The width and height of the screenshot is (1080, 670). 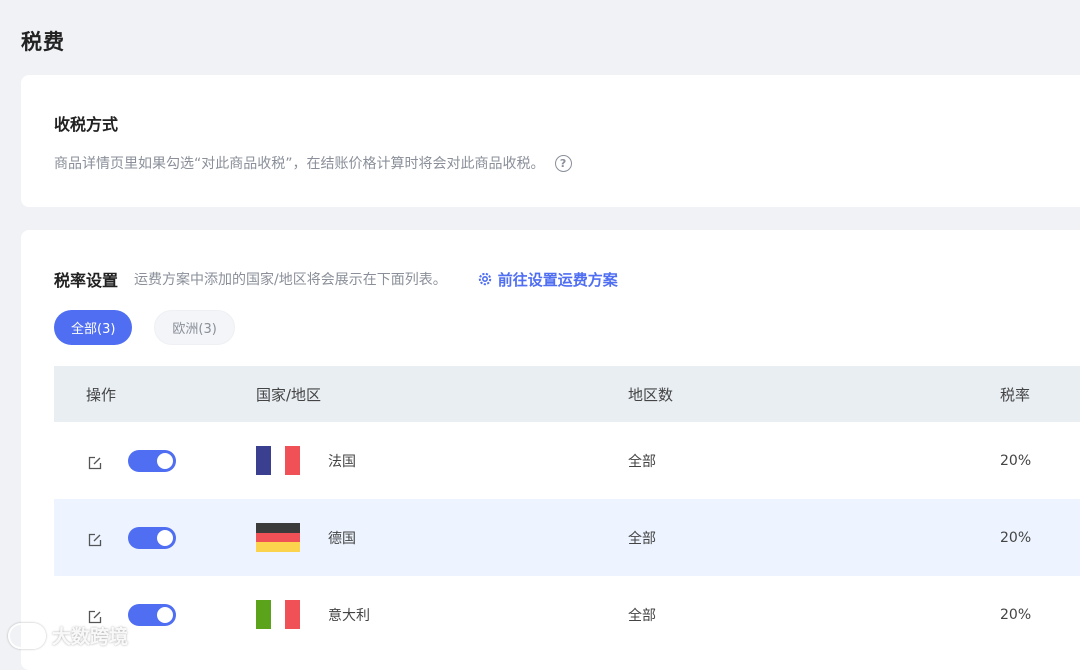 I want to click on country-cell: 德国, so click(x=442, y=538).